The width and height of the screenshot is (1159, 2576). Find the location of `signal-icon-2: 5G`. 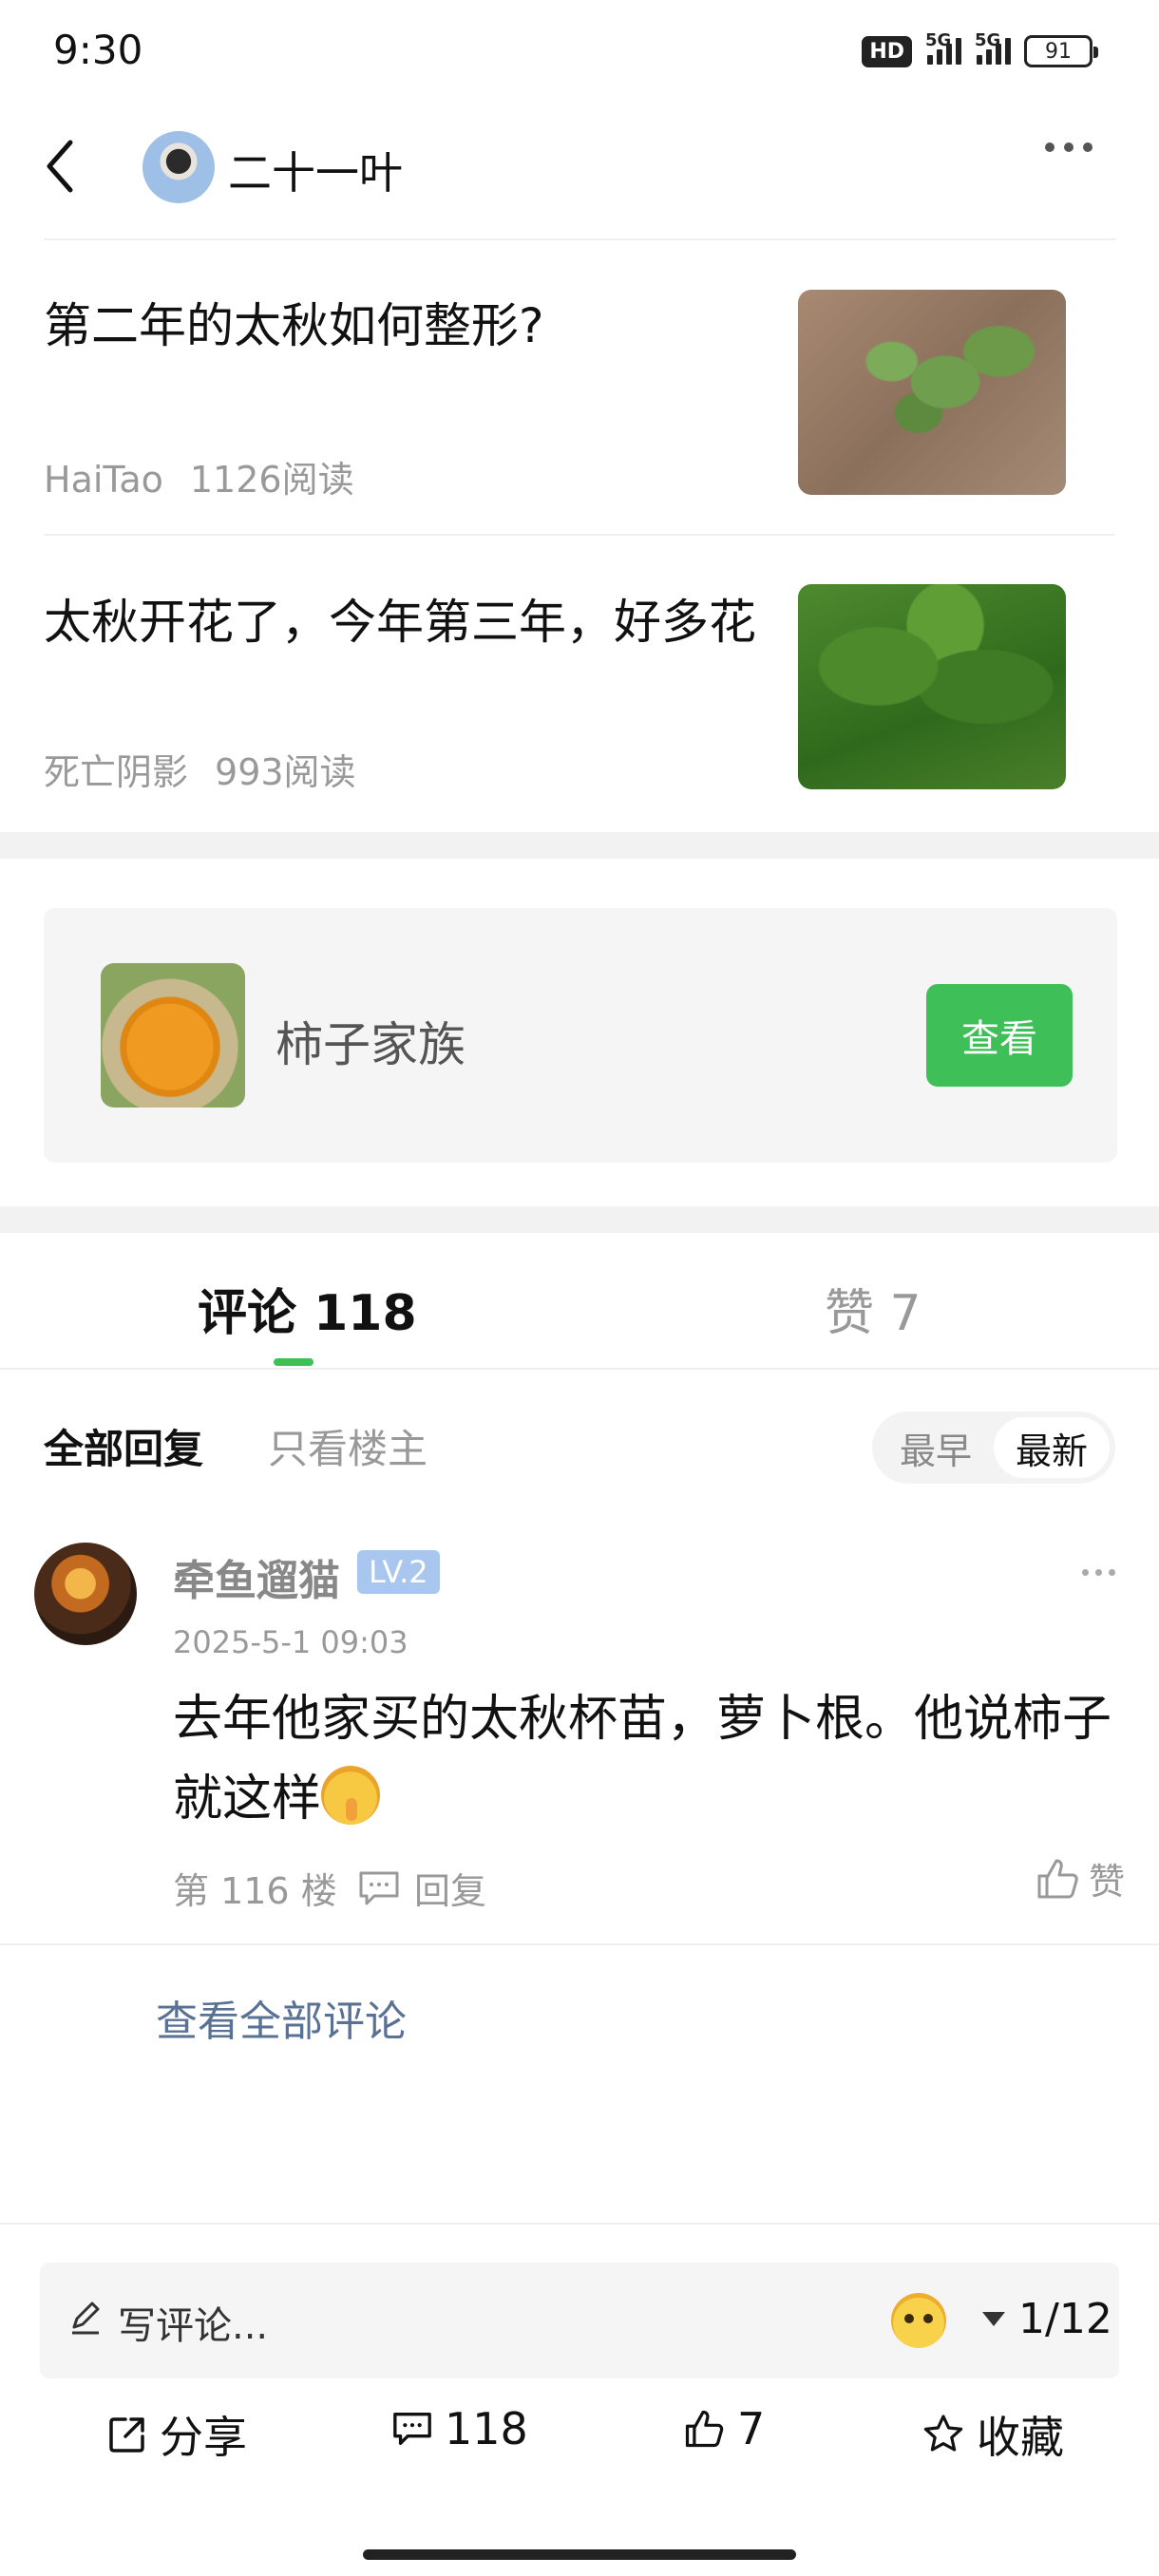

signal-icon-2: 5G is located at coordinates (993, 47).